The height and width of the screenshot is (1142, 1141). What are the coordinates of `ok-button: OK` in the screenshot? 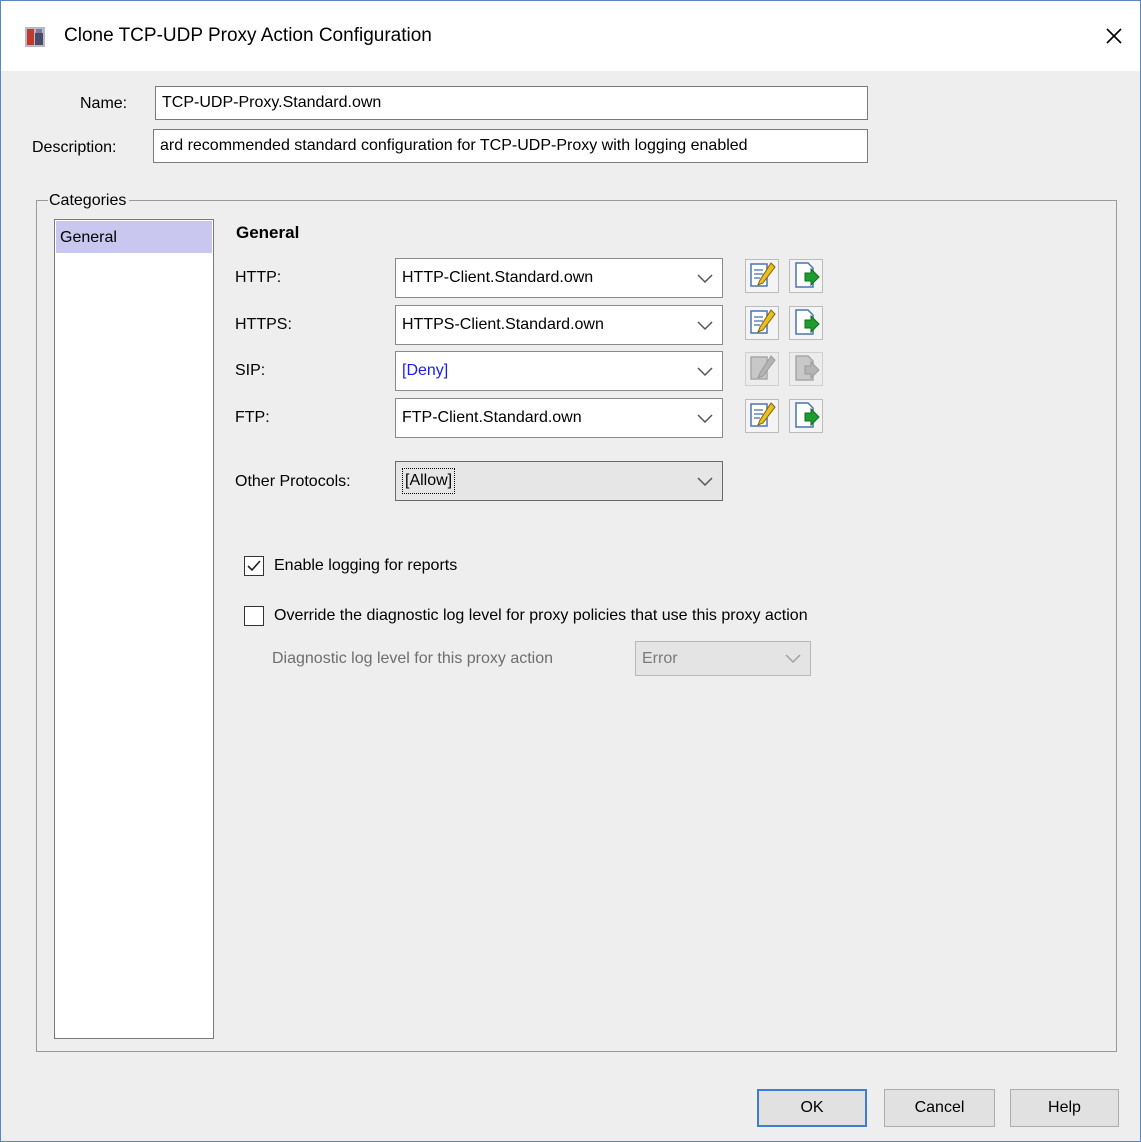 It's located at (812, 1108).